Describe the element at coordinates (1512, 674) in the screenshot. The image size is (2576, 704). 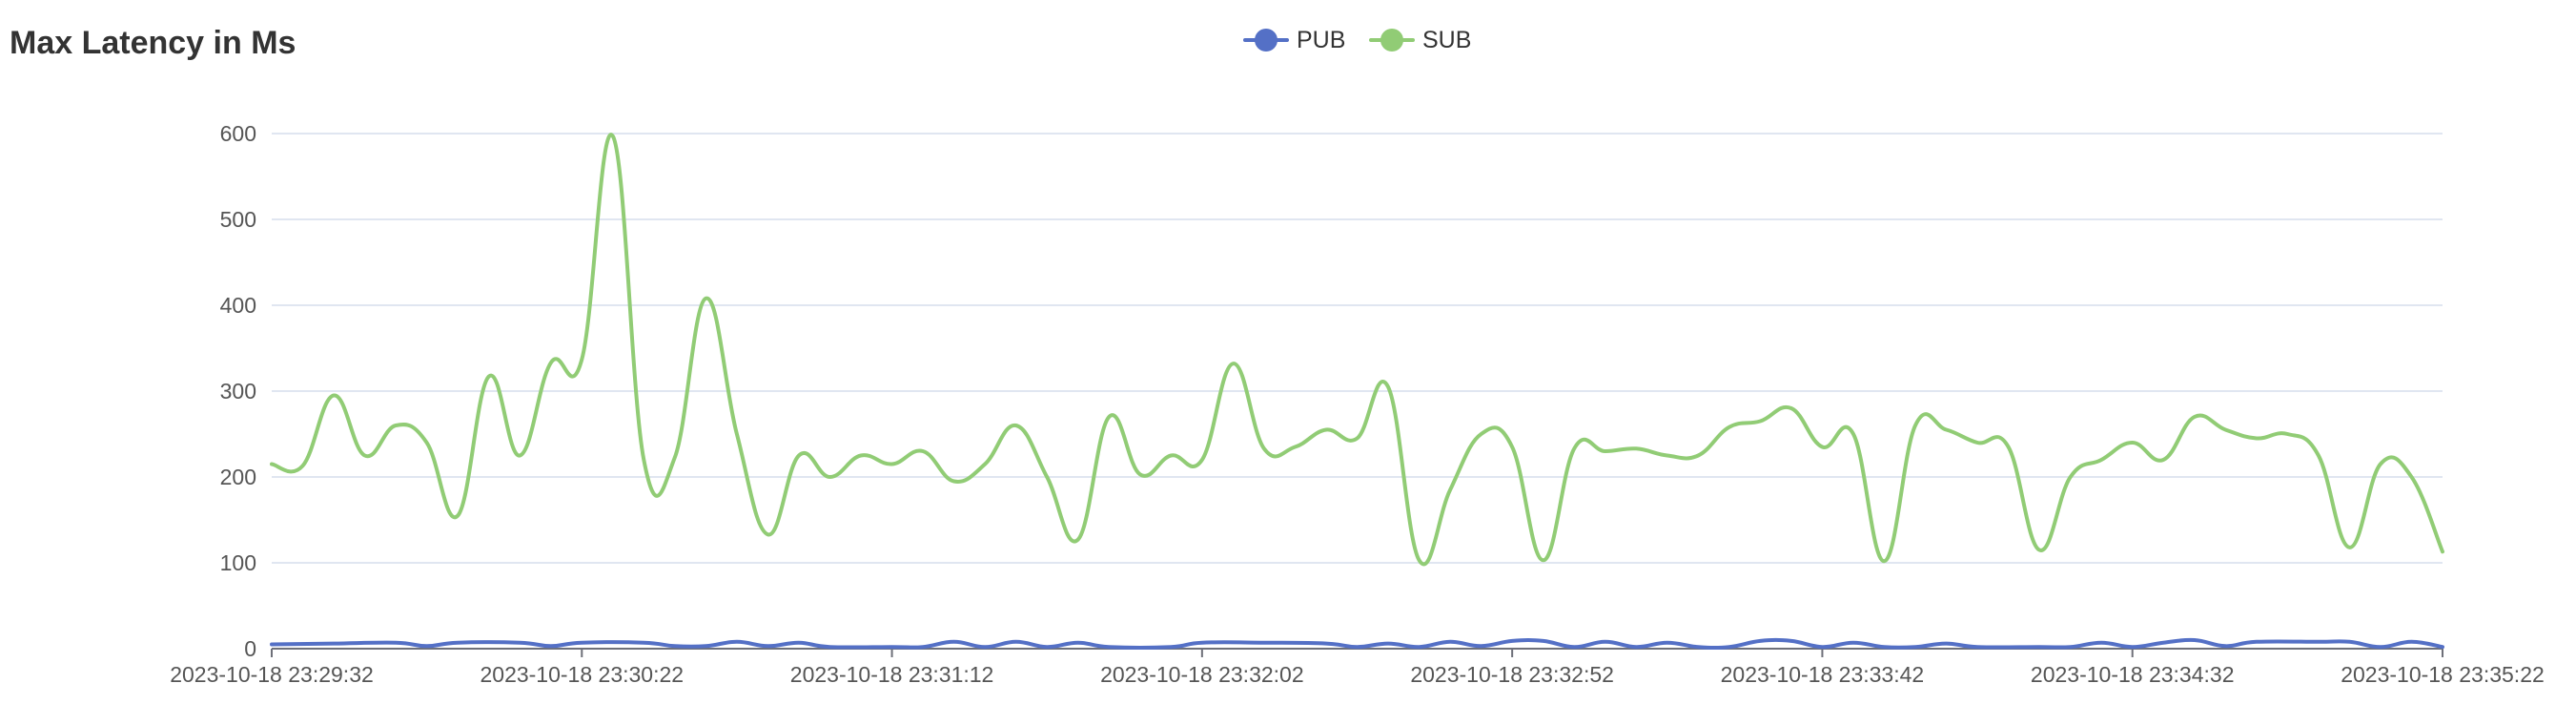
I see `x-tick-label: 2023-10-18 23:32:52` at that location.